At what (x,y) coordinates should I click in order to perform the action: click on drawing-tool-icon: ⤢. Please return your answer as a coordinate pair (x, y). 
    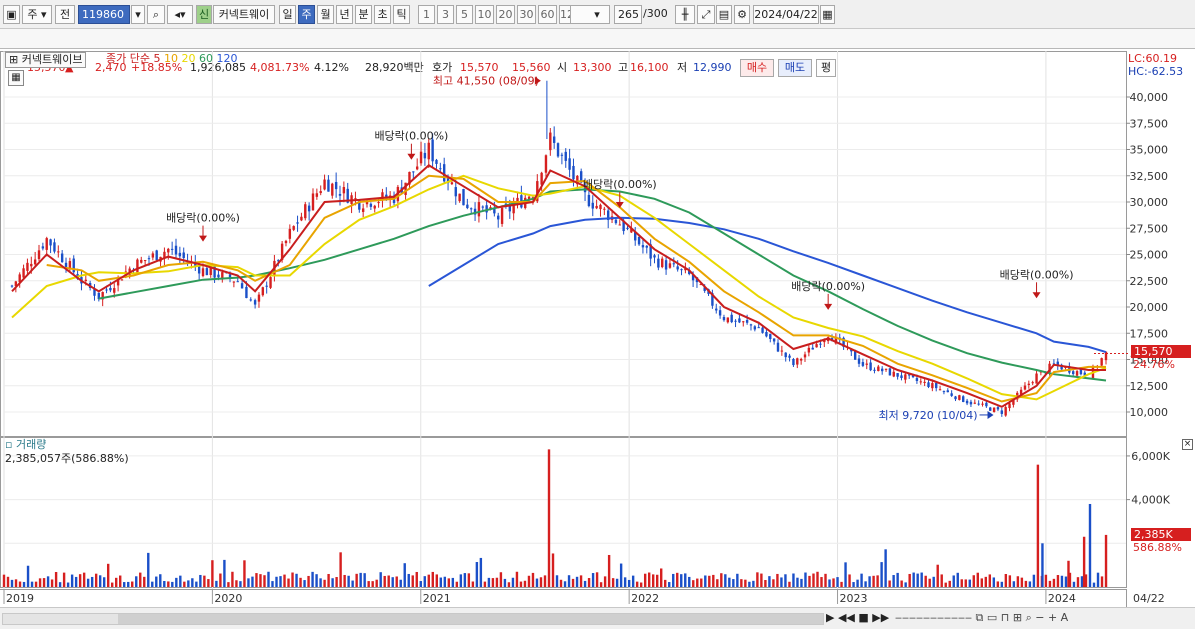
    Looking at the image, I should click on (706, 14).